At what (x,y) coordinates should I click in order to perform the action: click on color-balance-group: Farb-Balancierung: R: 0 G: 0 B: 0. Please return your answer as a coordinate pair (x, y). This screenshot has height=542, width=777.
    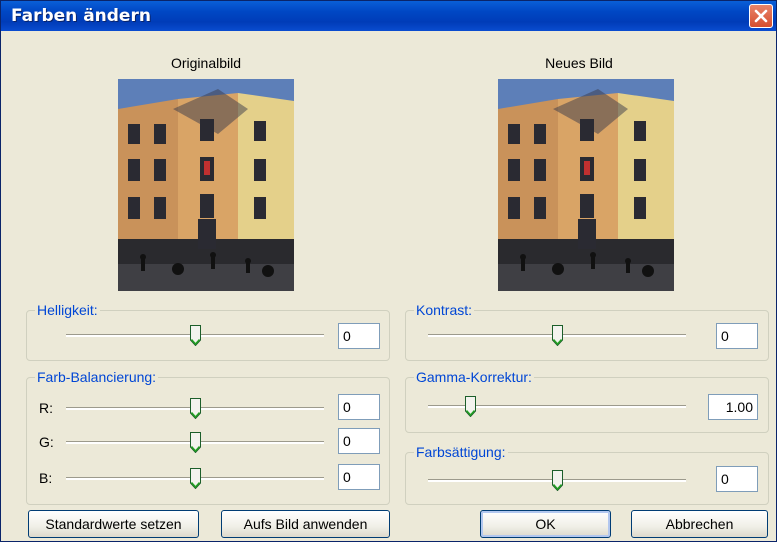
    Looking at the image, I should click on (208, 437).